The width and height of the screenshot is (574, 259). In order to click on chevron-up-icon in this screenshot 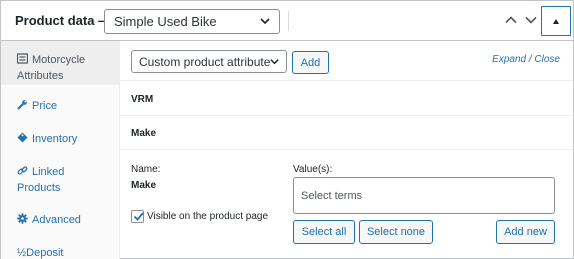, I will do `click(511, 20)`.